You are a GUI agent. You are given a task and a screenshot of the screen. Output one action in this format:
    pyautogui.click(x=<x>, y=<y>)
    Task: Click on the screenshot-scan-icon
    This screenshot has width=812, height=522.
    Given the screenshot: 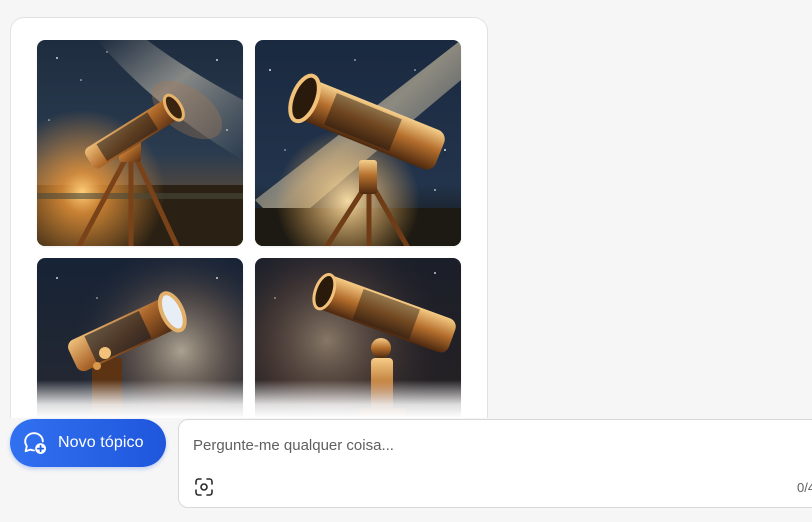 What is the action you would take?
    pyautogui.click(x=204, y=487)
    